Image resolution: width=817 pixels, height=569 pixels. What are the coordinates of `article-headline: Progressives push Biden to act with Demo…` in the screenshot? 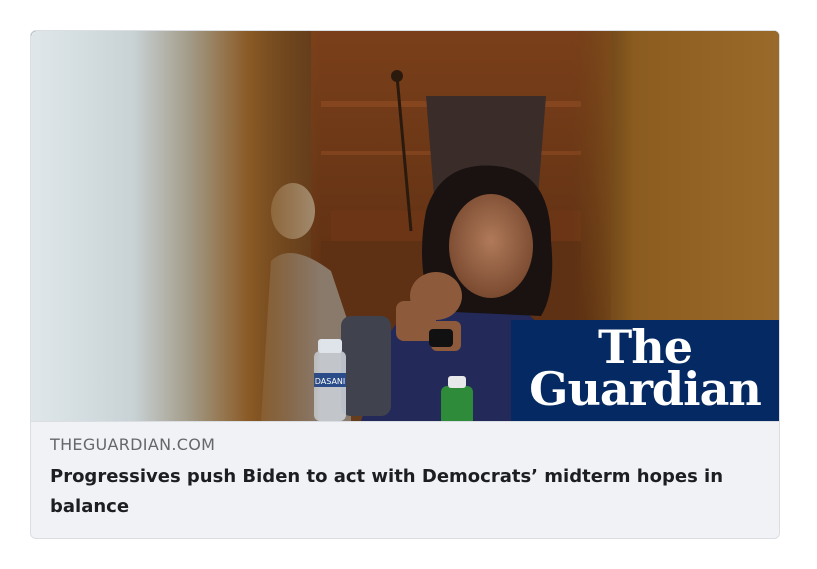 It's located at (400, 492).